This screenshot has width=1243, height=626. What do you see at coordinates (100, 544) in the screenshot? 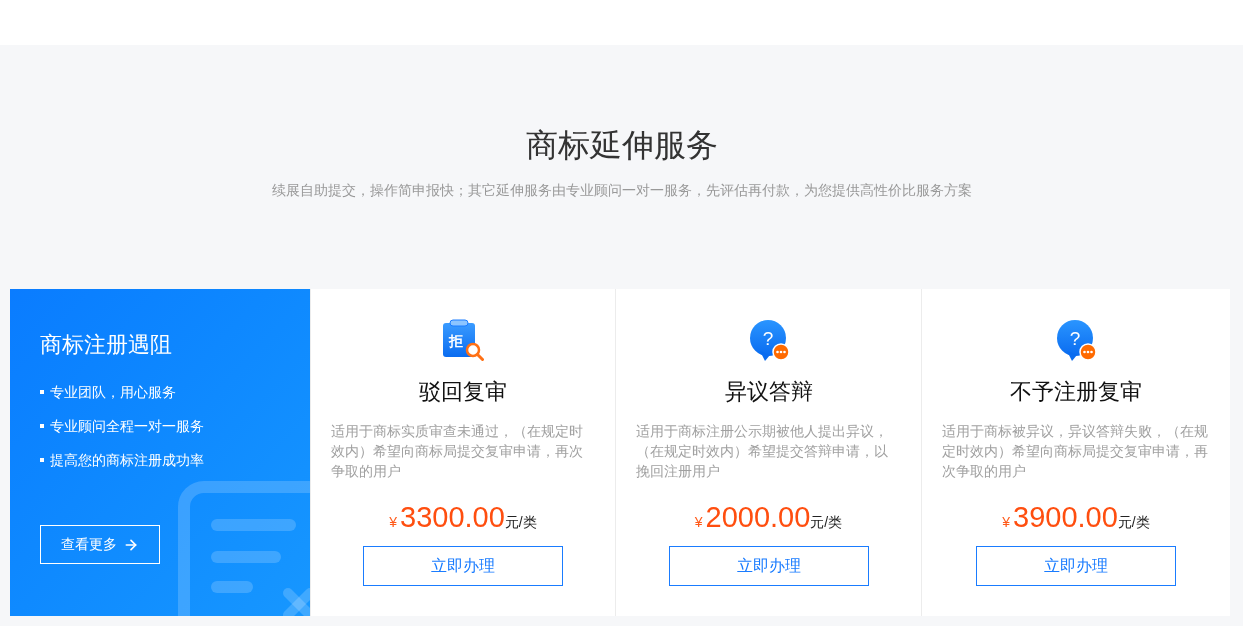
I see `view-more-button: 查看更多` at bounding box center [100, 544].